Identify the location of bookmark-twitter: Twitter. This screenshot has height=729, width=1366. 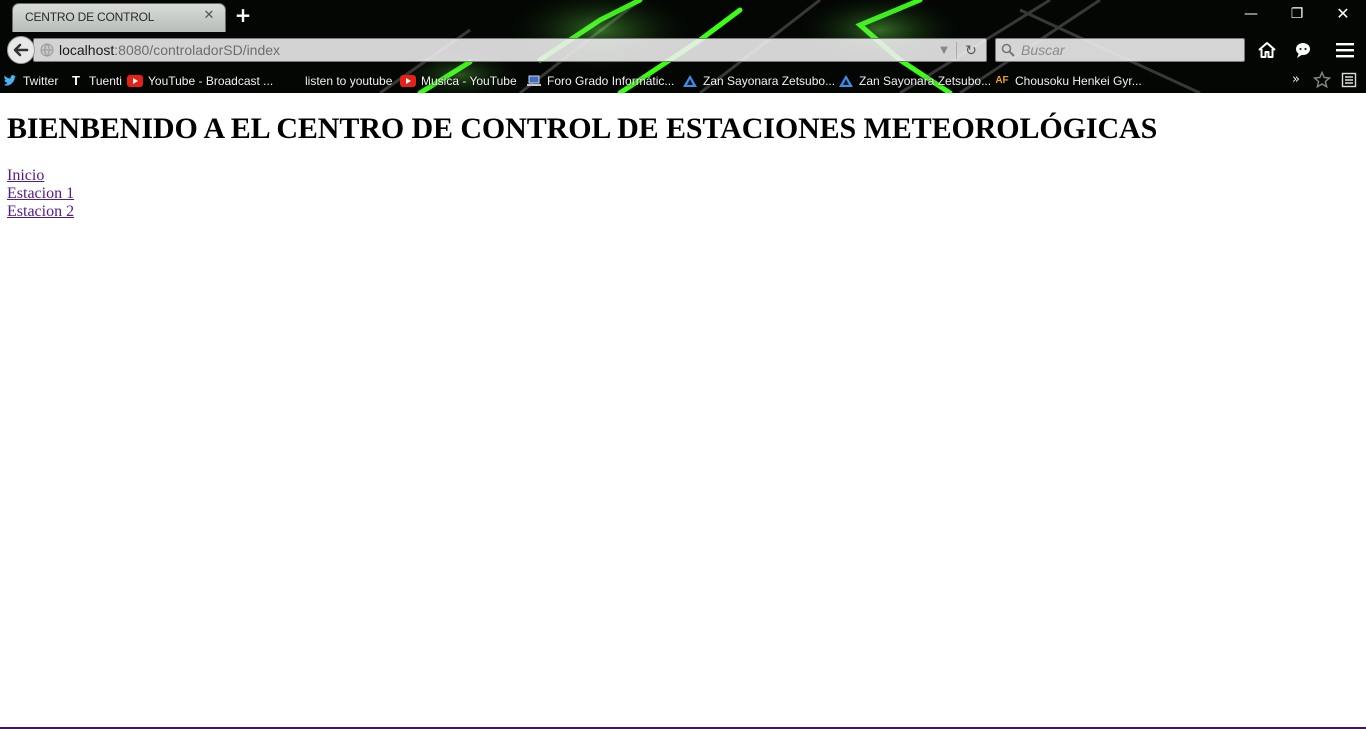
(30, 80).